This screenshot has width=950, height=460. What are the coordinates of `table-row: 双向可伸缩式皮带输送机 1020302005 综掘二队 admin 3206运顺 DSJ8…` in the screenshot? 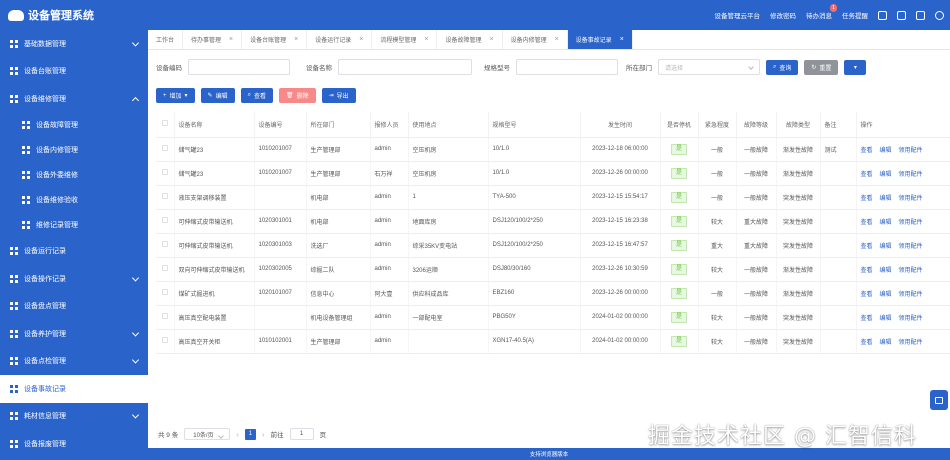 It's located at (553, 269).